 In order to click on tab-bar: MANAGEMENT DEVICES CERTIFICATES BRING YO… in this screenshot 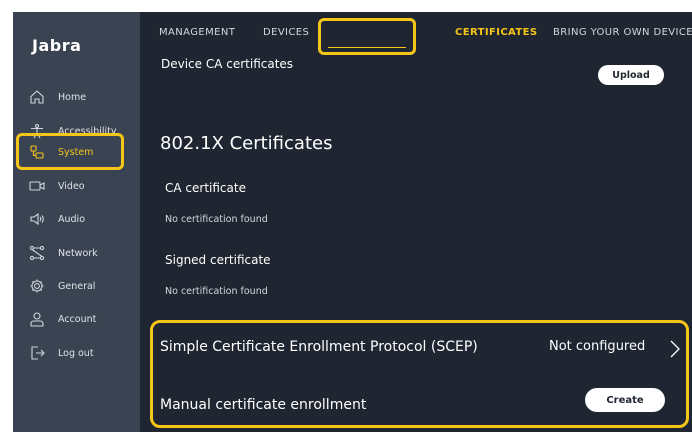, I will do `click(416, 30)`.